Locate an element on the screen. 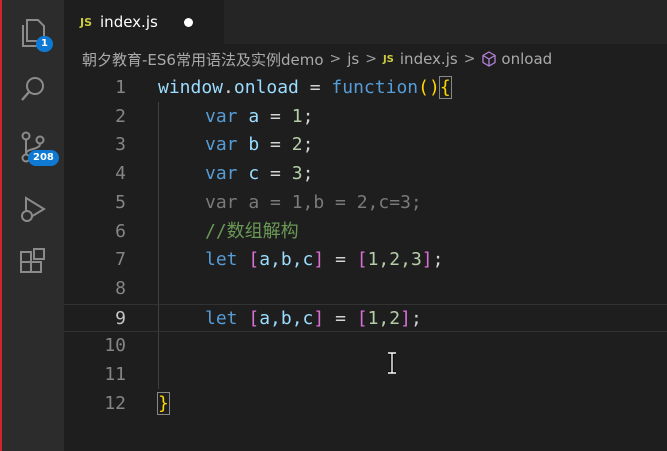  code-text: var a = 1,b = 2,c=3; is located at coordinates (313, 202).